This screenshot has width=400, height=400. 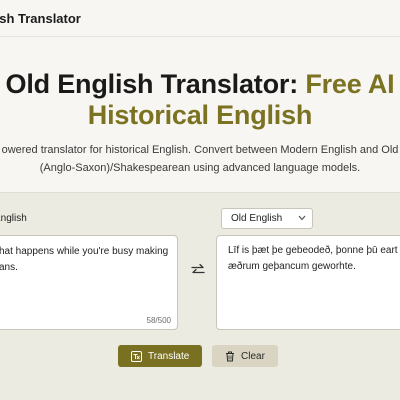 What do you see at coordinates (257, 218) in the screenshot?
I see `target-language-value: Old English` at bounding box center [257, 218].